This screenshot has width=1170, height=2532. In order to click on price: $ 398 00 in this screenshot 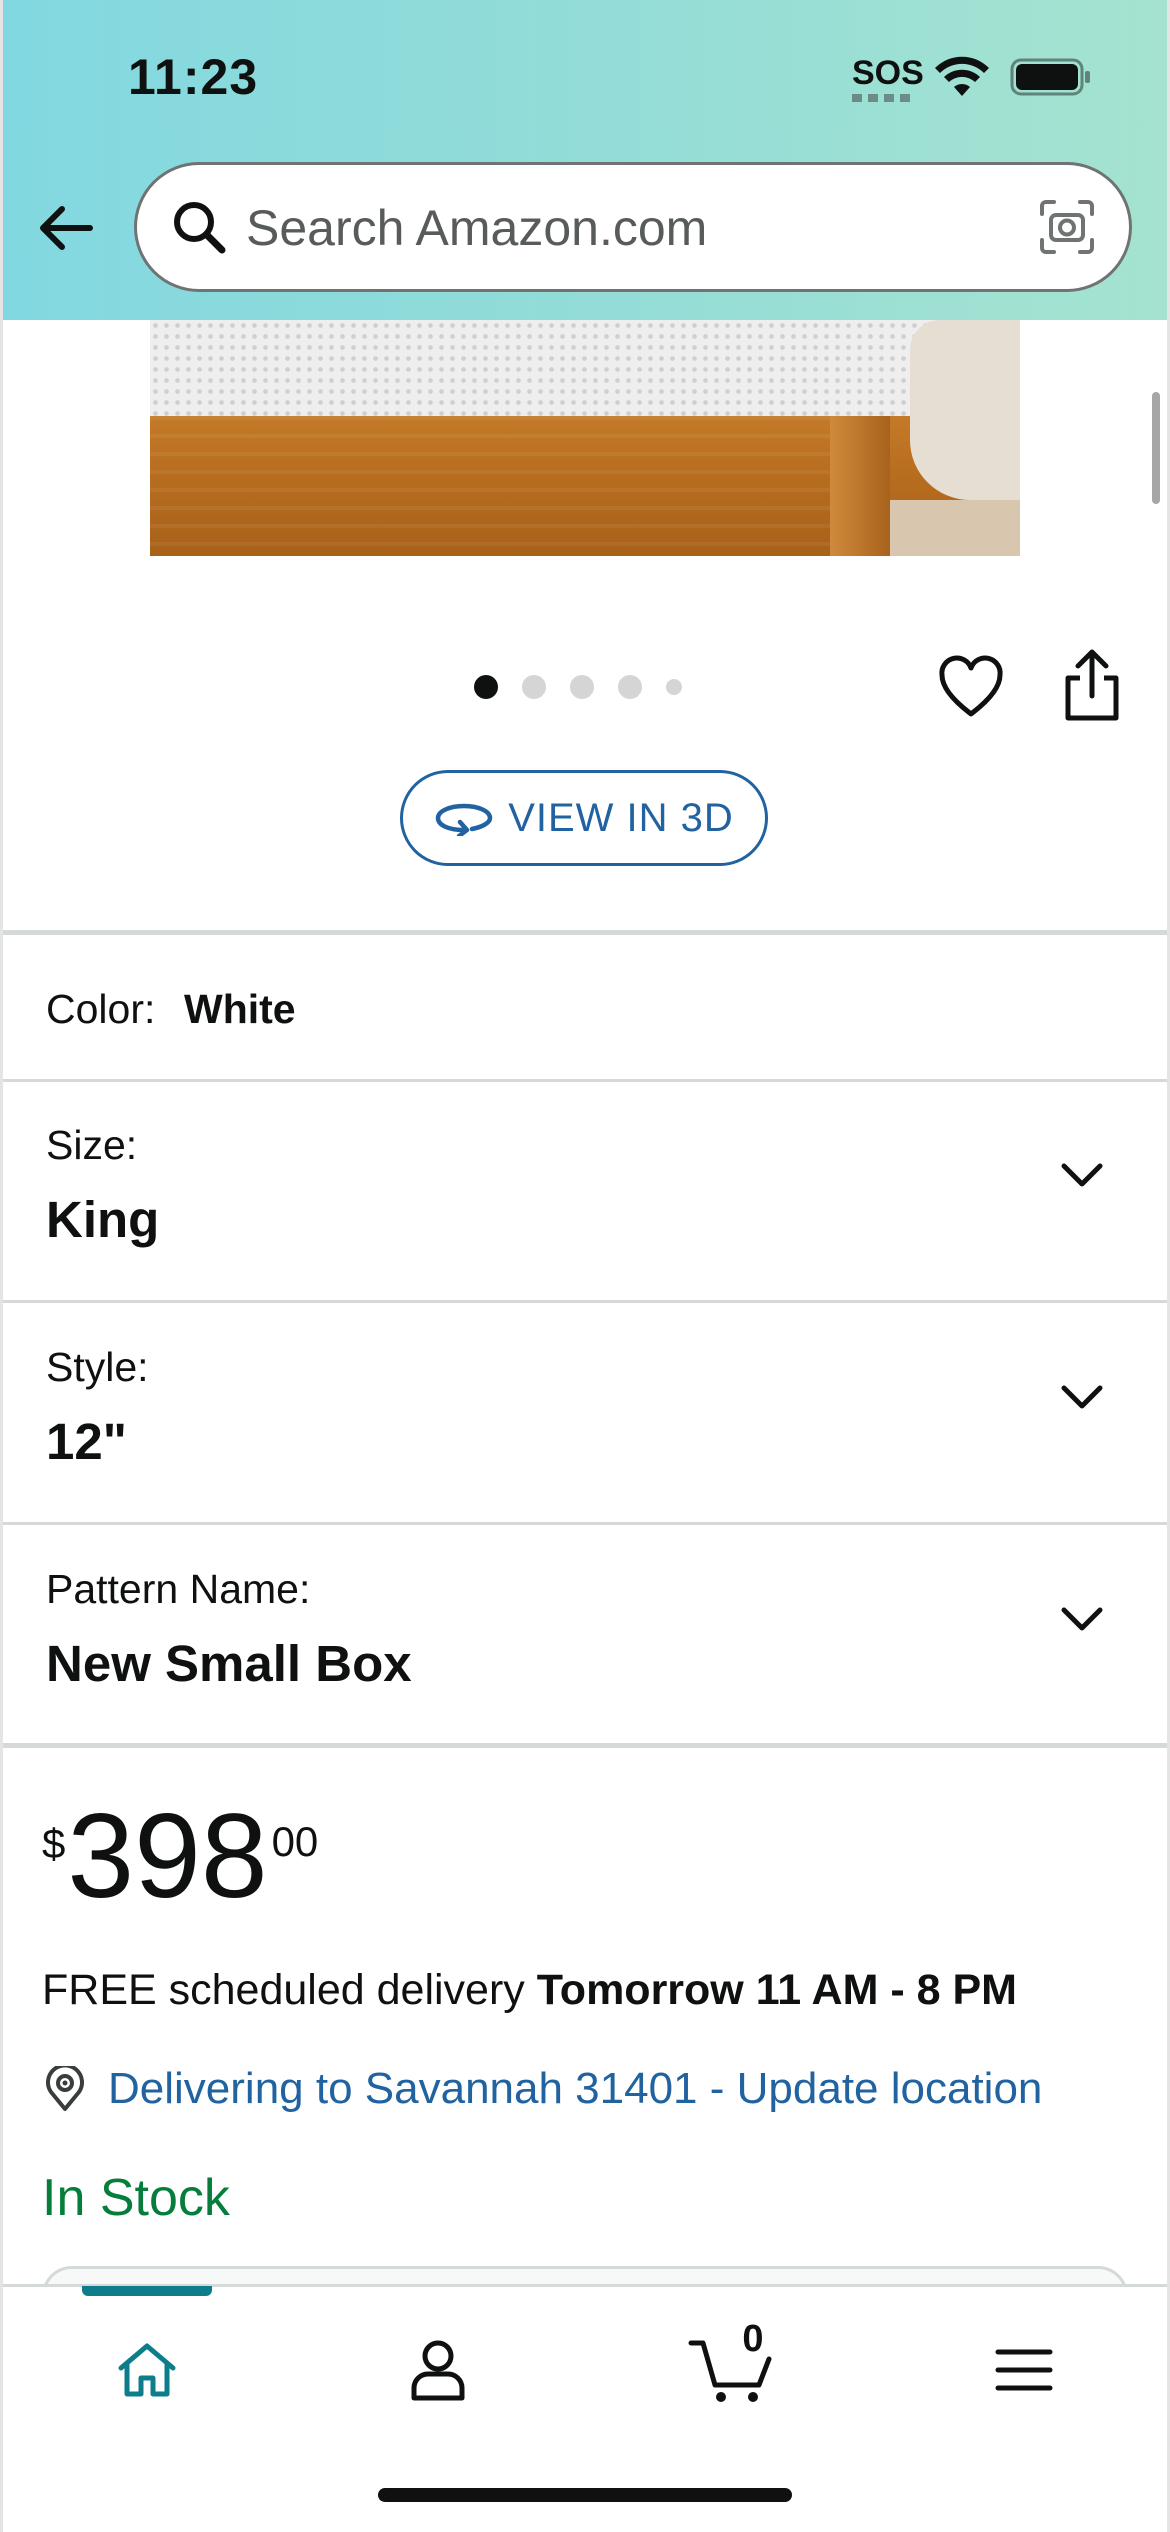, I will do `click(180, 1856)`.